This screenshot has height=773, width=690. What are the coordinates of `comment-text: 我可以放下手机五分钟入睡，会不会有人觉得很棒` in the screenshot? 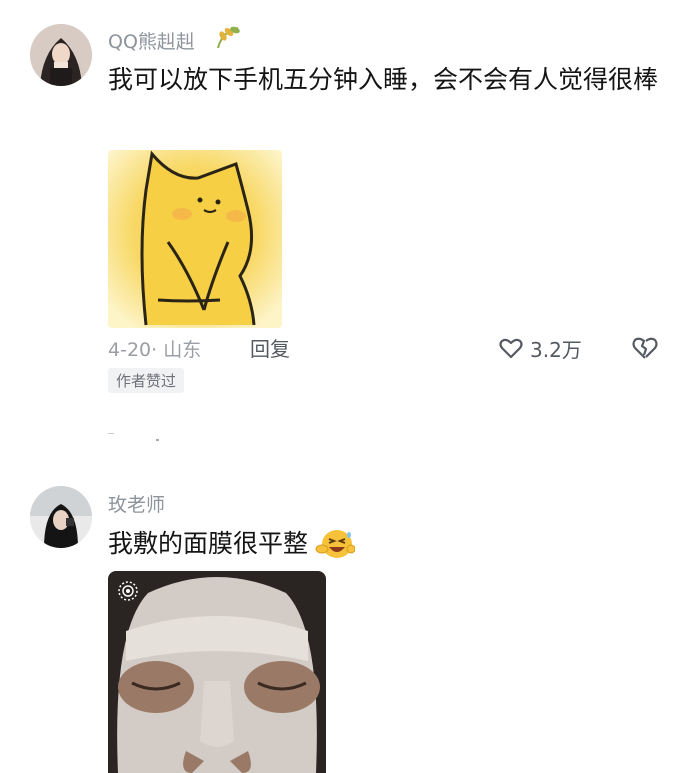 It's located at (383, 79).